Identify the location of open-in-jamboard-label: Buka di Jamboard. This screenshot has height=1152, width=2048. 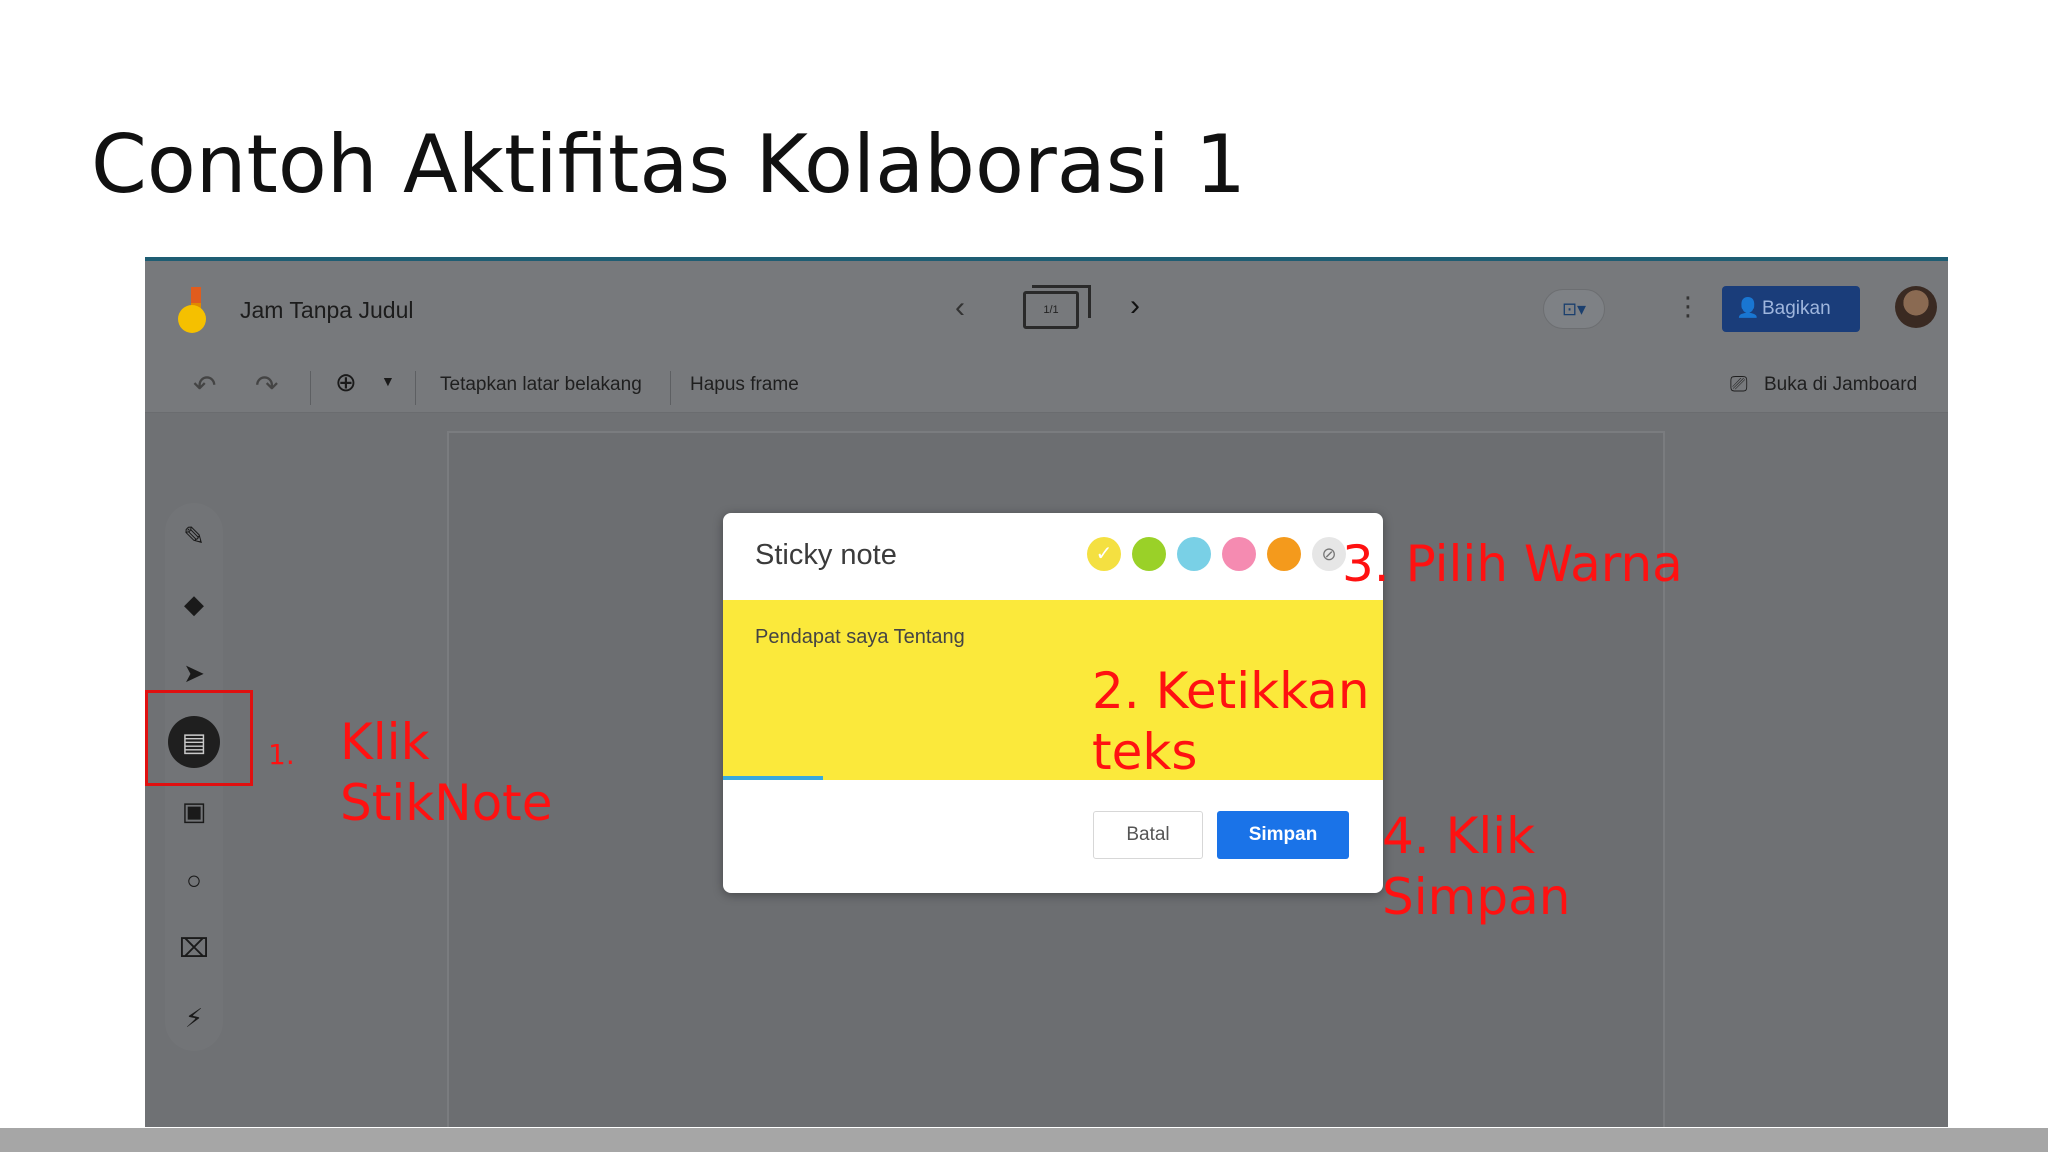
(1841, 384).